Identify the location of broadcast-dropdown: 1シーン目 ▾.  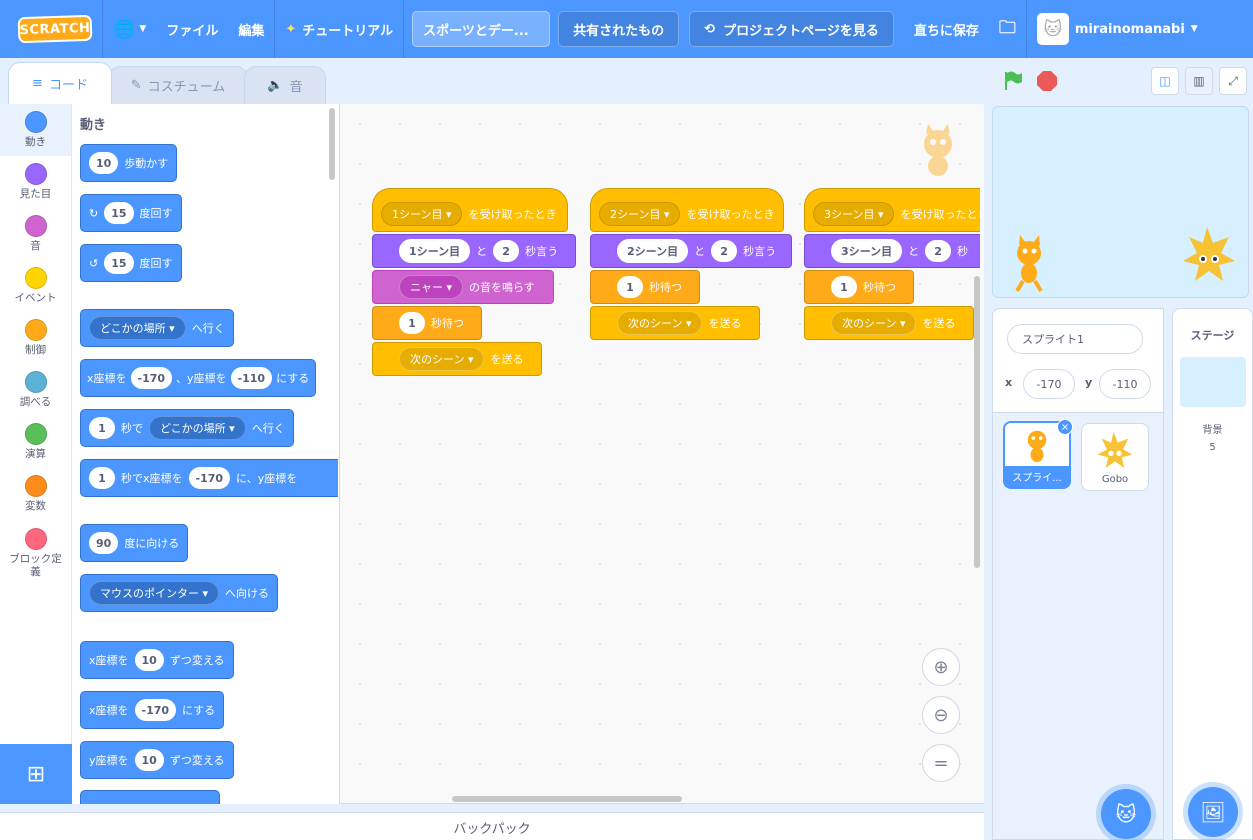
(422, 214).